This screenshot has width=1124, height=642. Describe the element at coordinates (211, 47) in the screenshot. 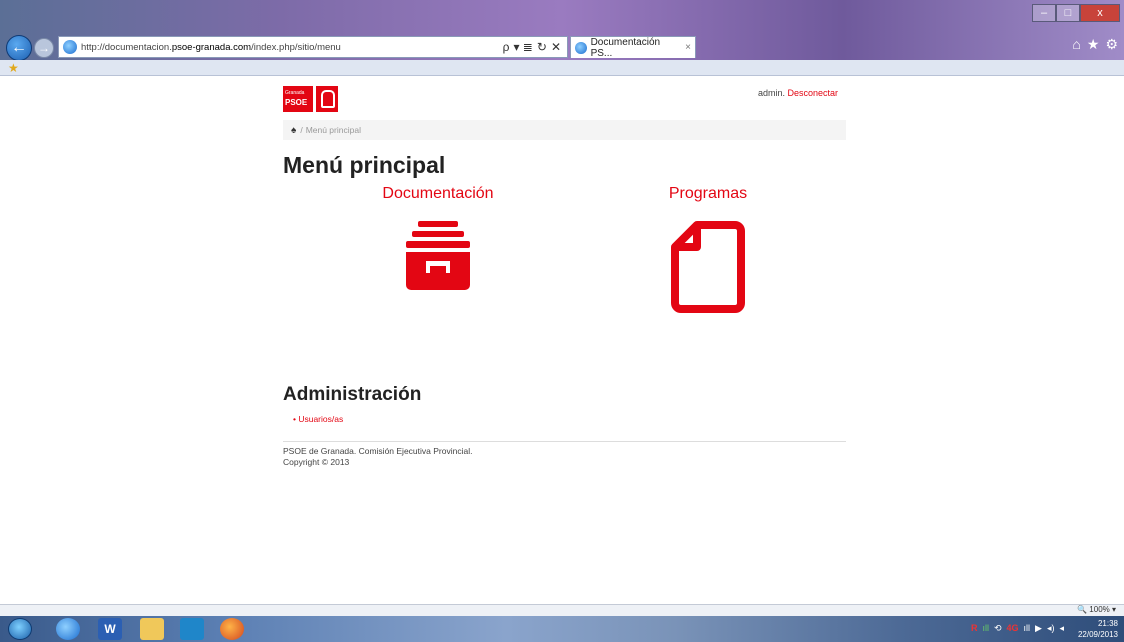

I see `url-domain: psoe-granada.com` at that location.